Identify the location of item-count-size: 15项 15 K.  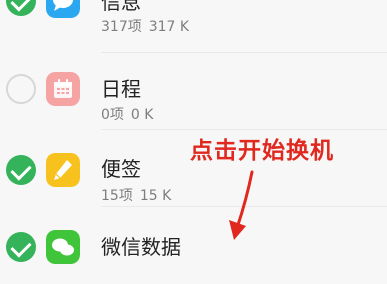
(136, 195).